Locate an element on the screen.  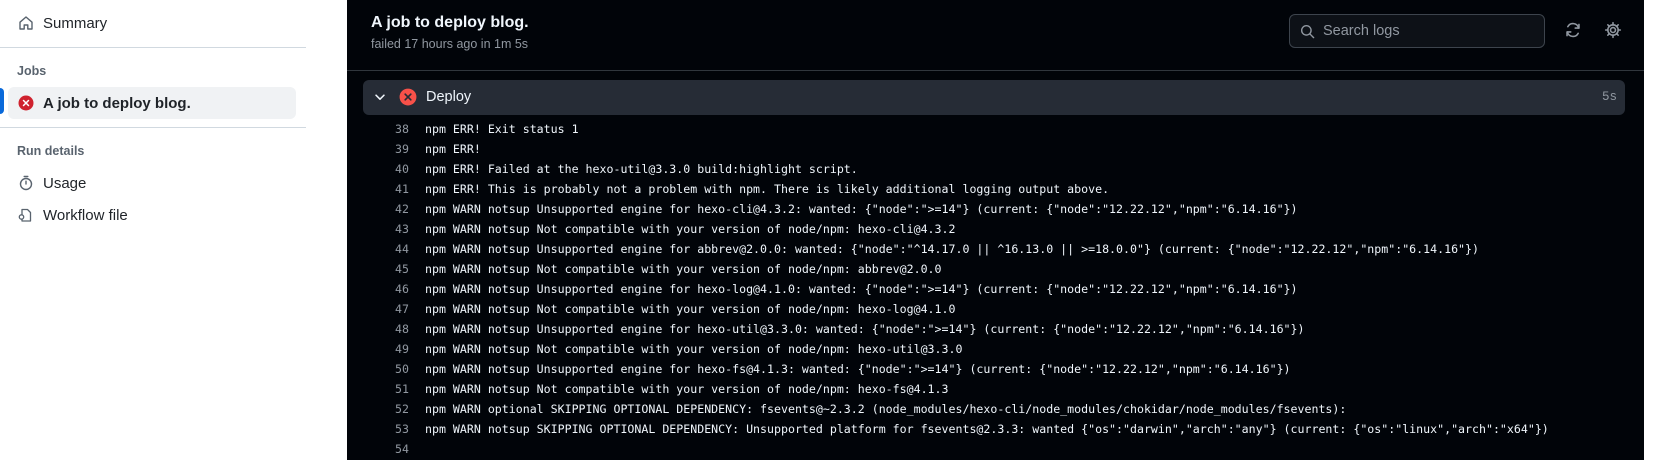
page-scrollbar is located at coordinates (1654, 230).